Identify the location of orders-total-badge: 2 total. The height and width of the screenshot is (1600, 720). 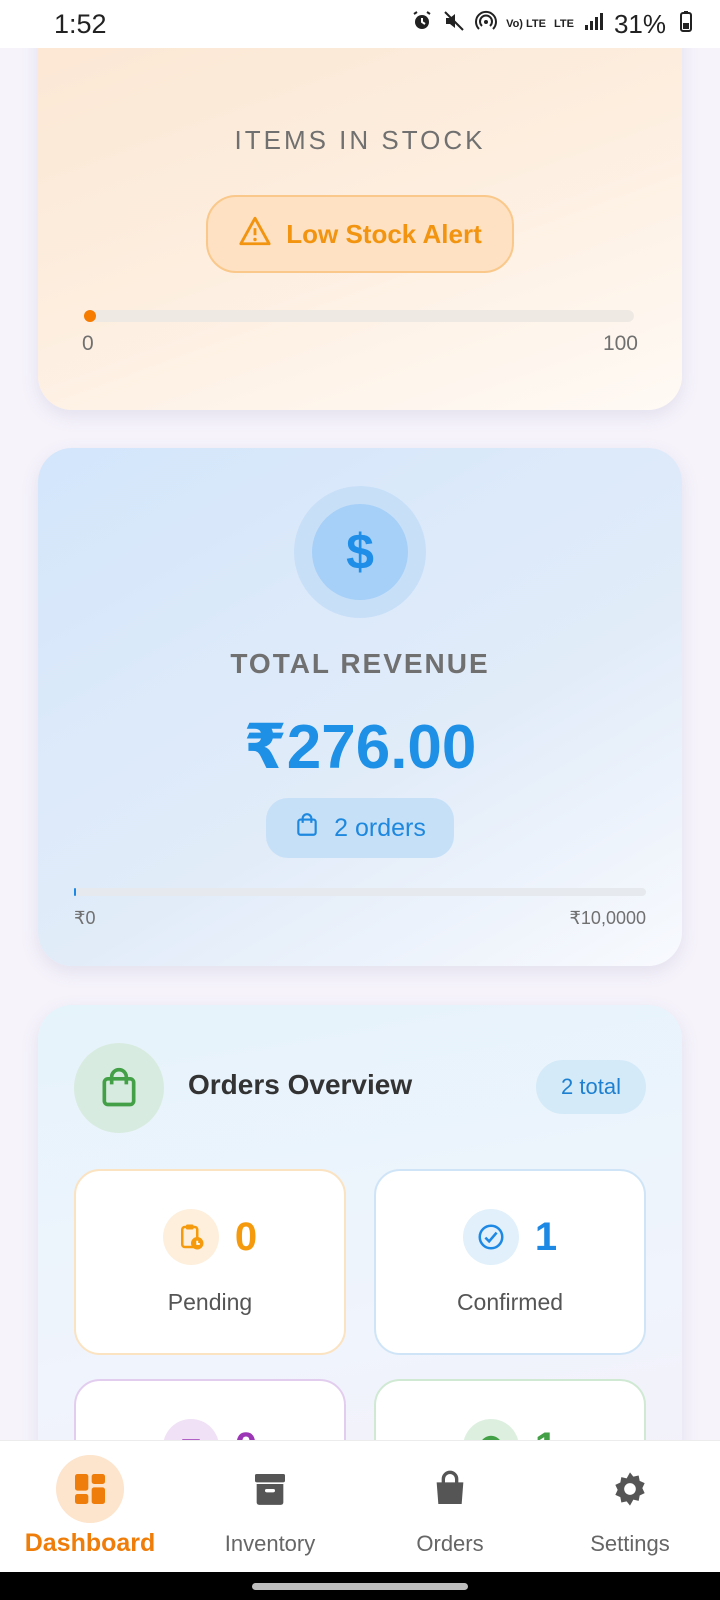
(591, 1087).